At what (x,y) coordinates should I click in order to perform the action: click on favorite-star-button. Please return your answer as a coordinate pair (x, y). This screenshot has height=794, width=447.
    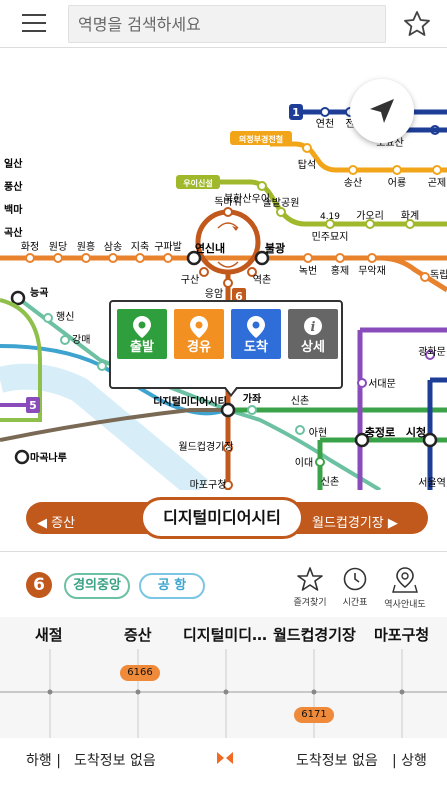
    Looking at the image, I should click on (417, 24).